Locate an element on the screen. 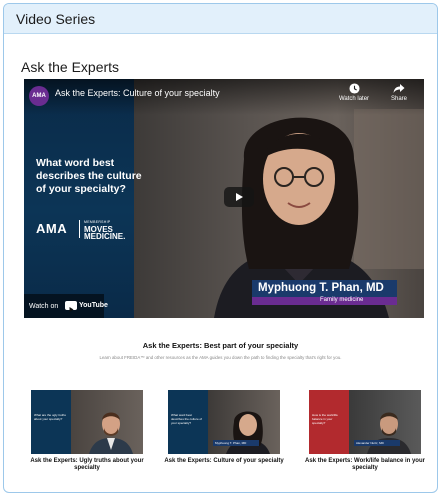 The width and height of the screenshot is (443, 496). logo-divider is located at coordinates (79, 229).